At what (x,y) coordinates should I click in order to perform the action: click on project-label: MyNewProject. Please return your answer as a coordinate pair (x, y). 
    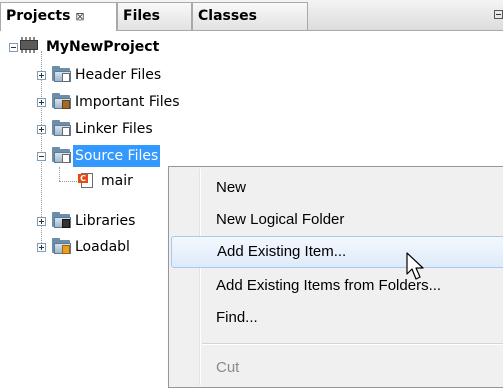
    Looking at the image, I should click on (103, 47).